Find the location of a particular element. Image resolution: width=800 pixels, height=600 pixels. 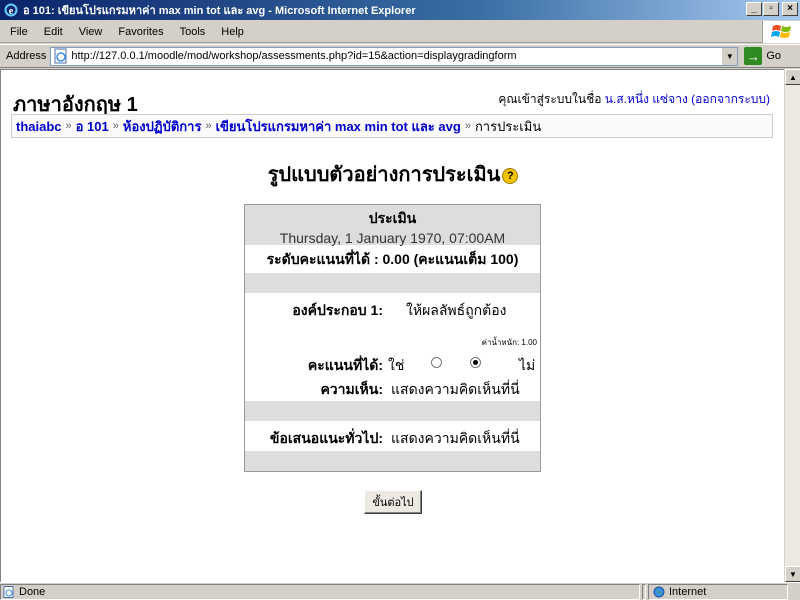

form-heading: ประเมิน is located at coordinates (392, 218).